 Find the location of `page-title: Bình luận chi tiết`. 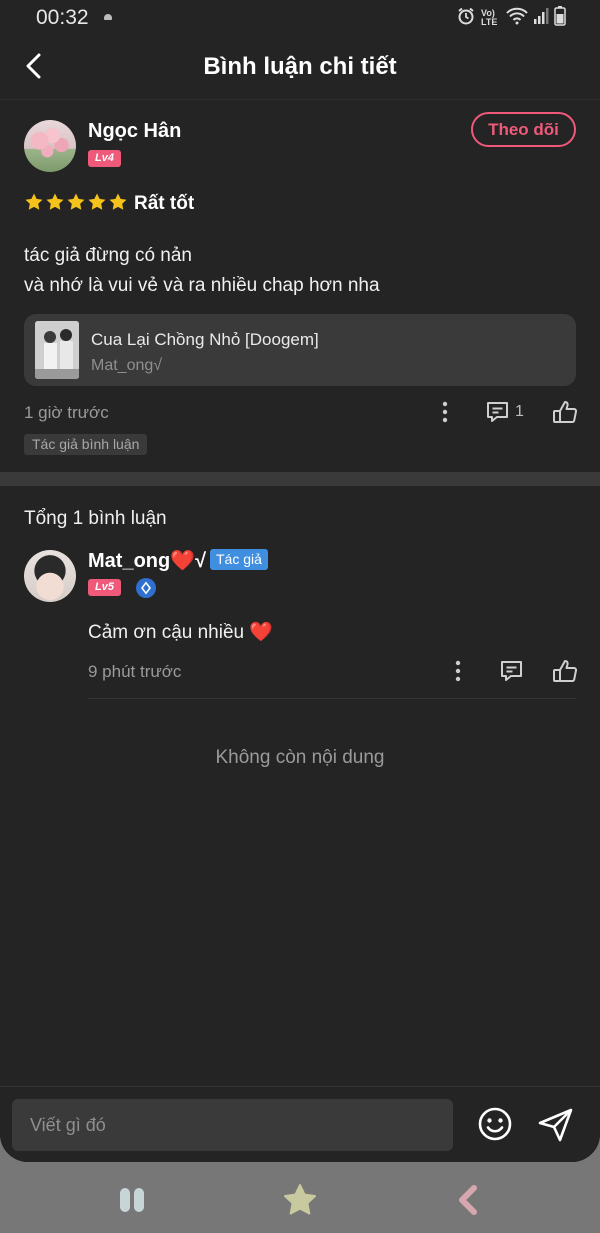

page-title: Bình luận chi tiết is located at coordinates (300, 66).